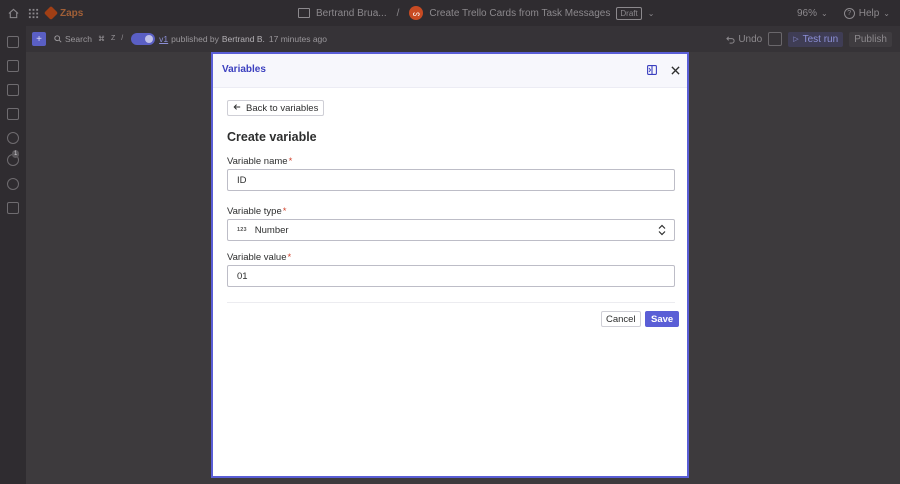 This screenshot has width=900, height=484. What do you see at coordinates (750, 39) in the screenshot?
I see `undo-label: Undo` at bounding box center [750, 39].